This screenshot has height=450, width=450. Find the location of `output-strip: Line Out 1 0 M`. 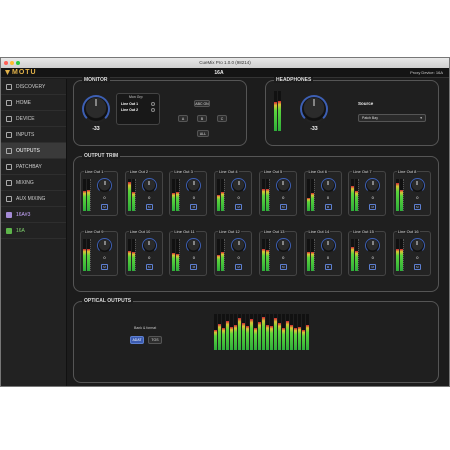

output-strip: Line Out 1 0 M is located at coordinates (99, 192).